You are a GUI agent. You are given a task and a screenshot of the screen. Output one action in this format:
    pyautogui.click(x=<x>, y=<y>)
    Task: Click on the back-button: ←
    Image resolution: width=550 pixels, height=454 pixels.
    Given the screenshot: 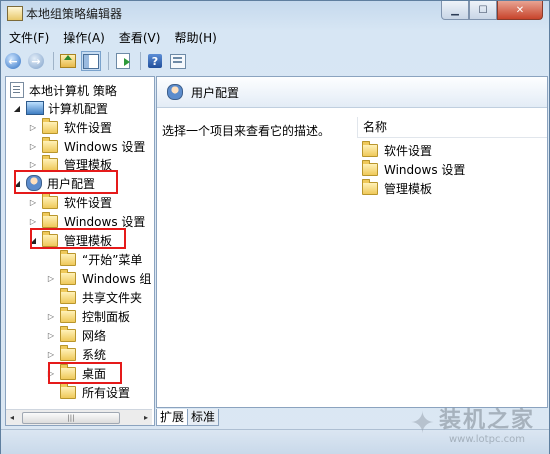 What is the action you would take?
    pyautogui.click(x=13, y=61)
    